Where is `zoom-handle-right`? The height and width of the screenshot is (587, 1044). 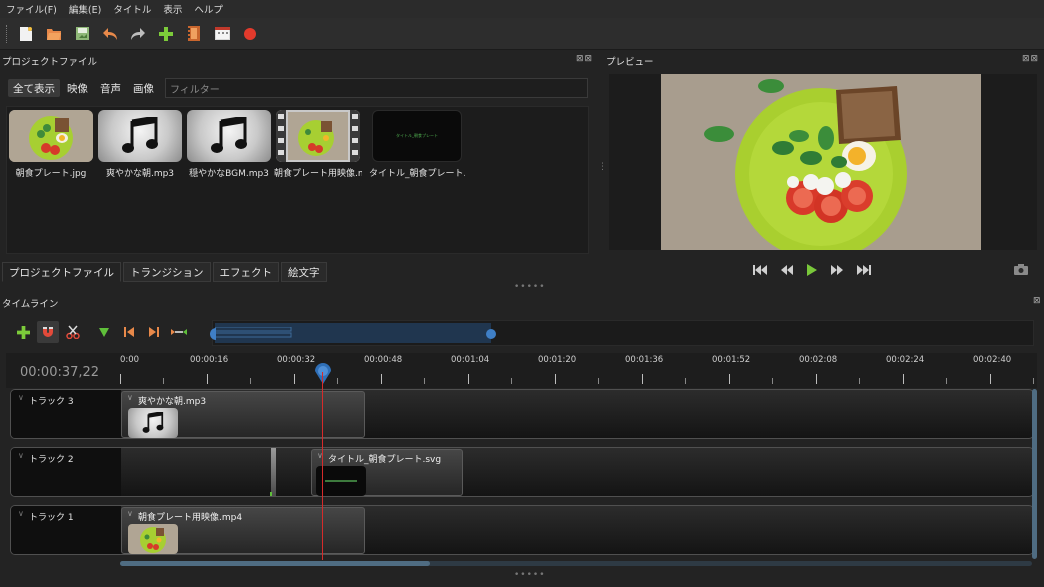
zoom-handle-right is located at coordinates (491, 334).